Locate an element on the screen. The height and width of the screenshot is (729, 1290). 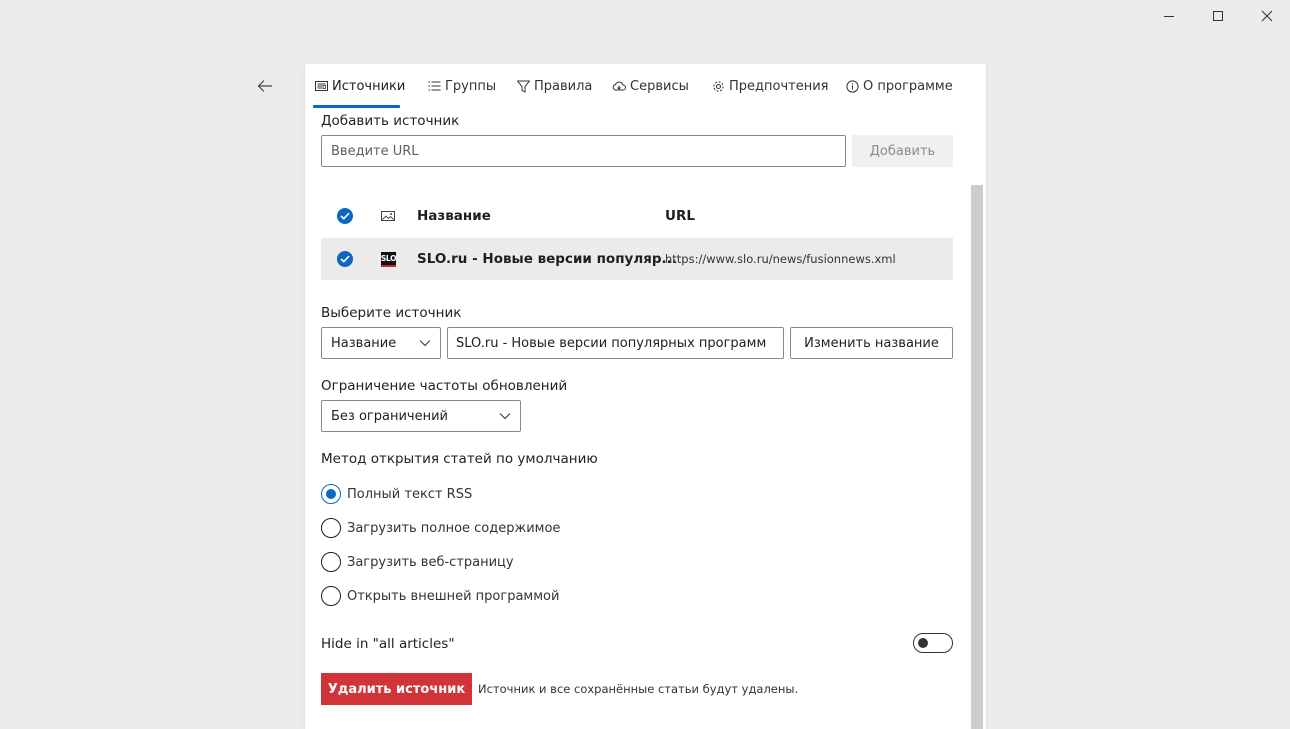
radio-label: Загрузить веб-страницу is located at coordinates (430, 562).